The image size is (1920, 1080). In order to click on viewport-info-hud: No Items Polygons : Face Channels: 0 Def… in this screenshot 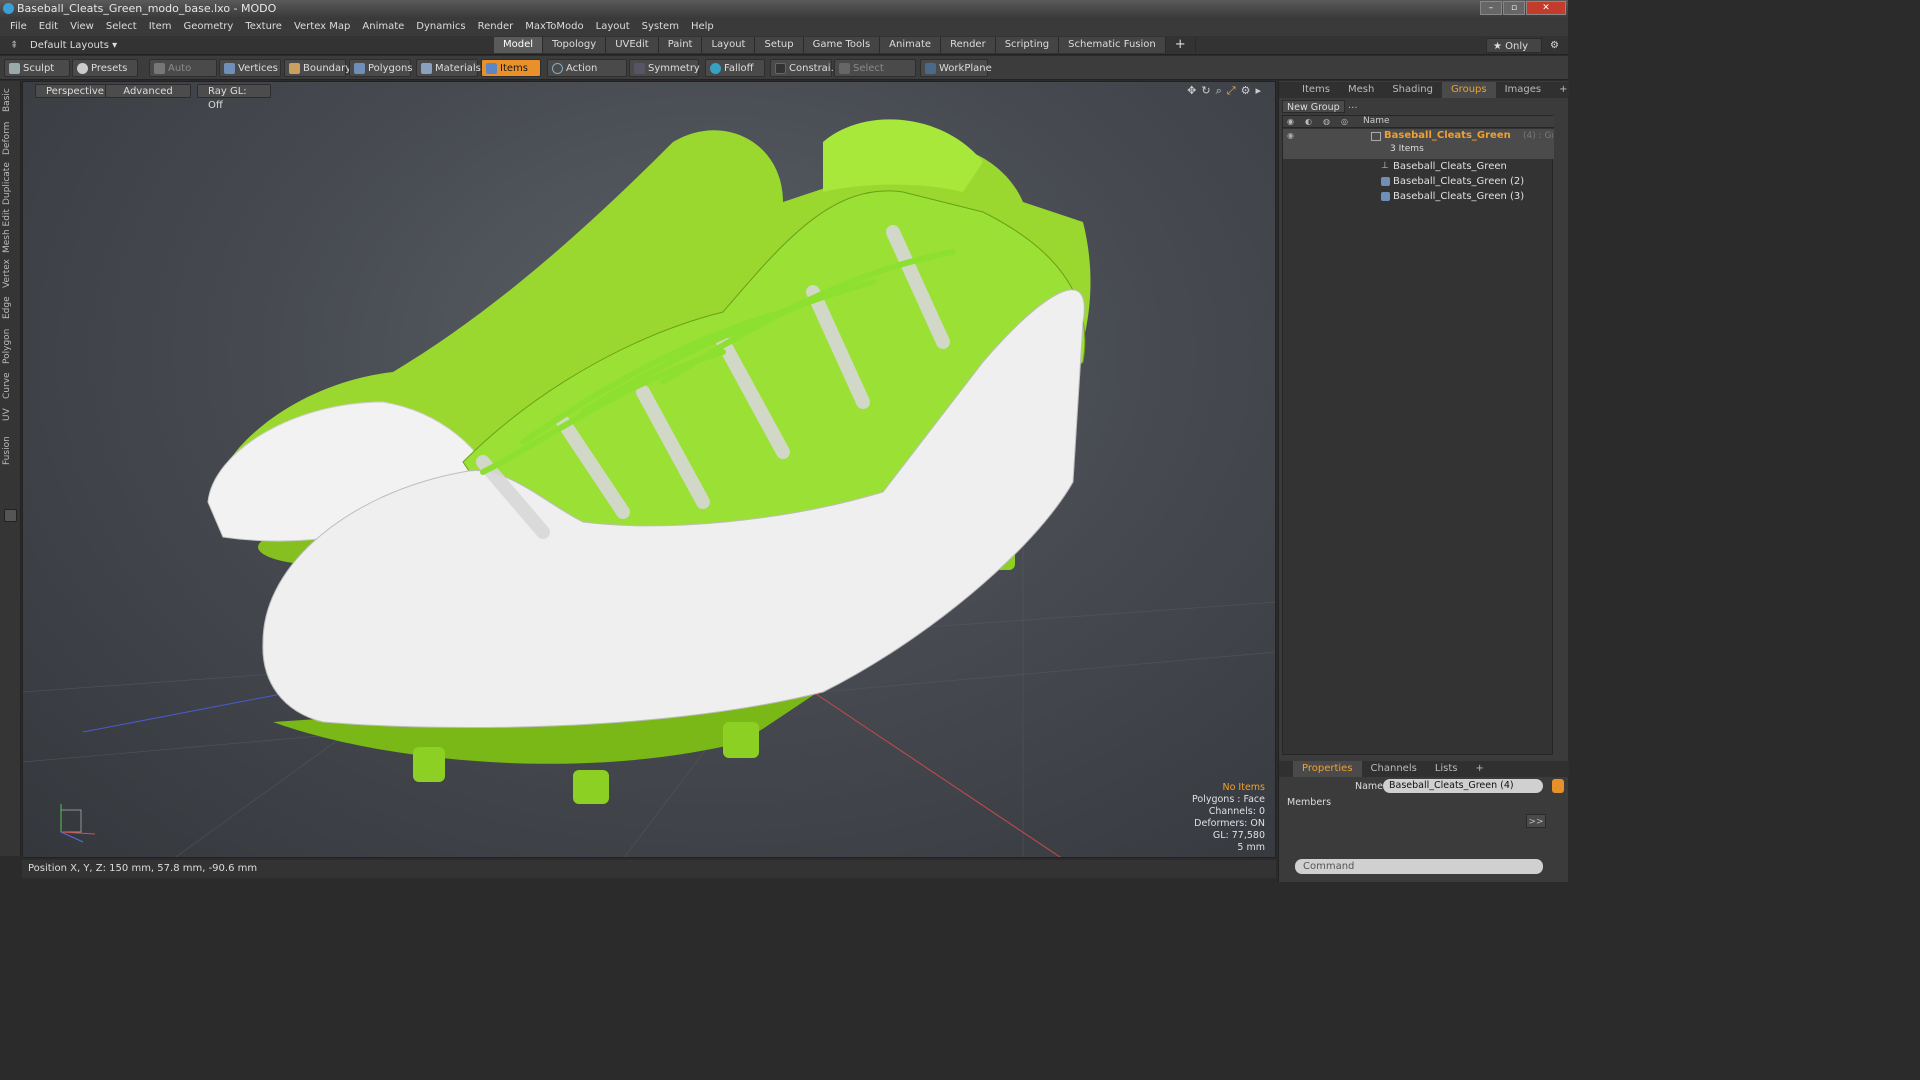, I will do `click(1228, 818)`.